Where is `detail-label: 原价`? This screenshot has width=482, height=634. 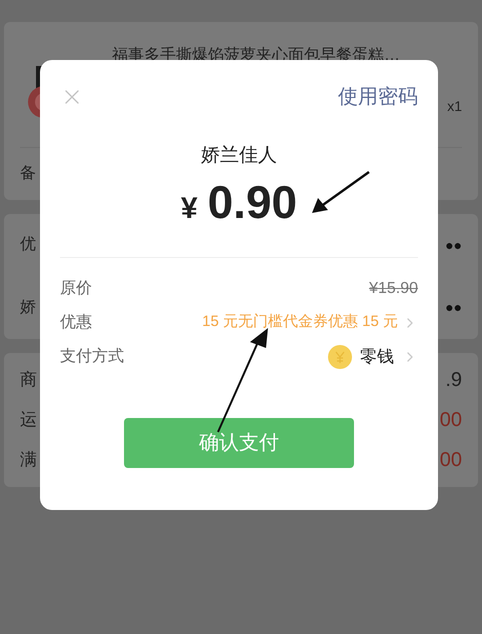
detail-label: 原价 is located at coordinates (76, 288).